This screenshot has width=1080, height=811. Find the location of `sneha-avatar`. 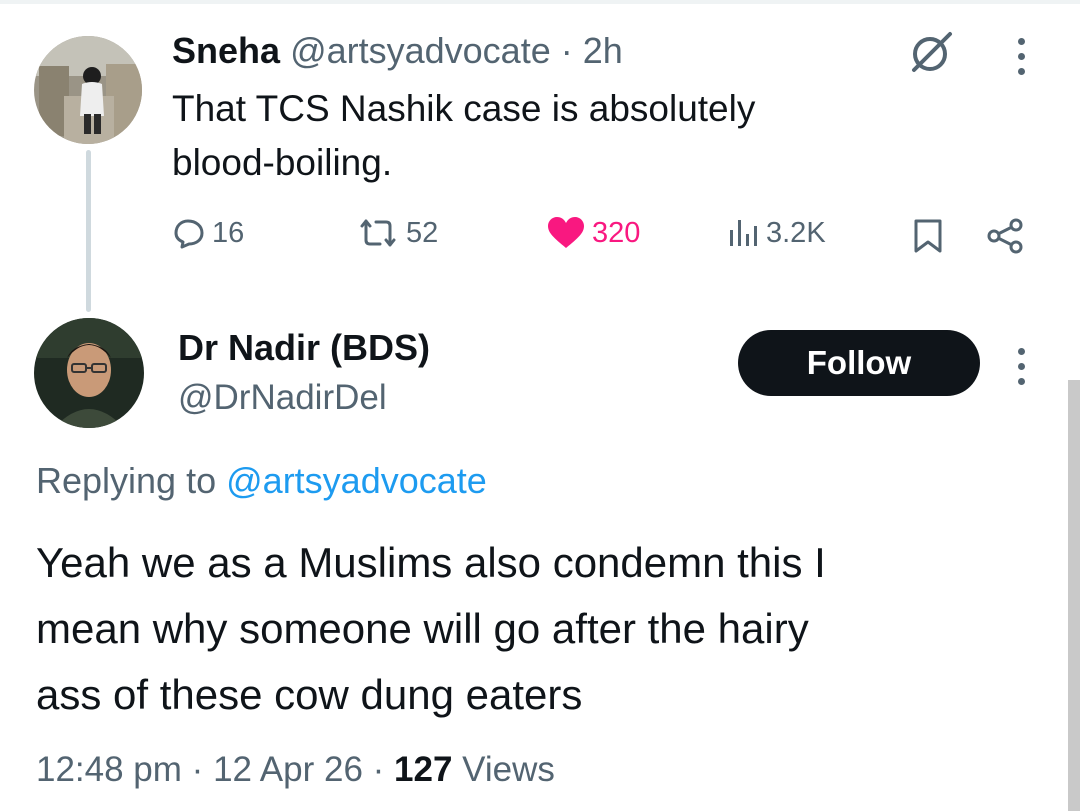

sneha-avatar is located at coordinates (88, 90).